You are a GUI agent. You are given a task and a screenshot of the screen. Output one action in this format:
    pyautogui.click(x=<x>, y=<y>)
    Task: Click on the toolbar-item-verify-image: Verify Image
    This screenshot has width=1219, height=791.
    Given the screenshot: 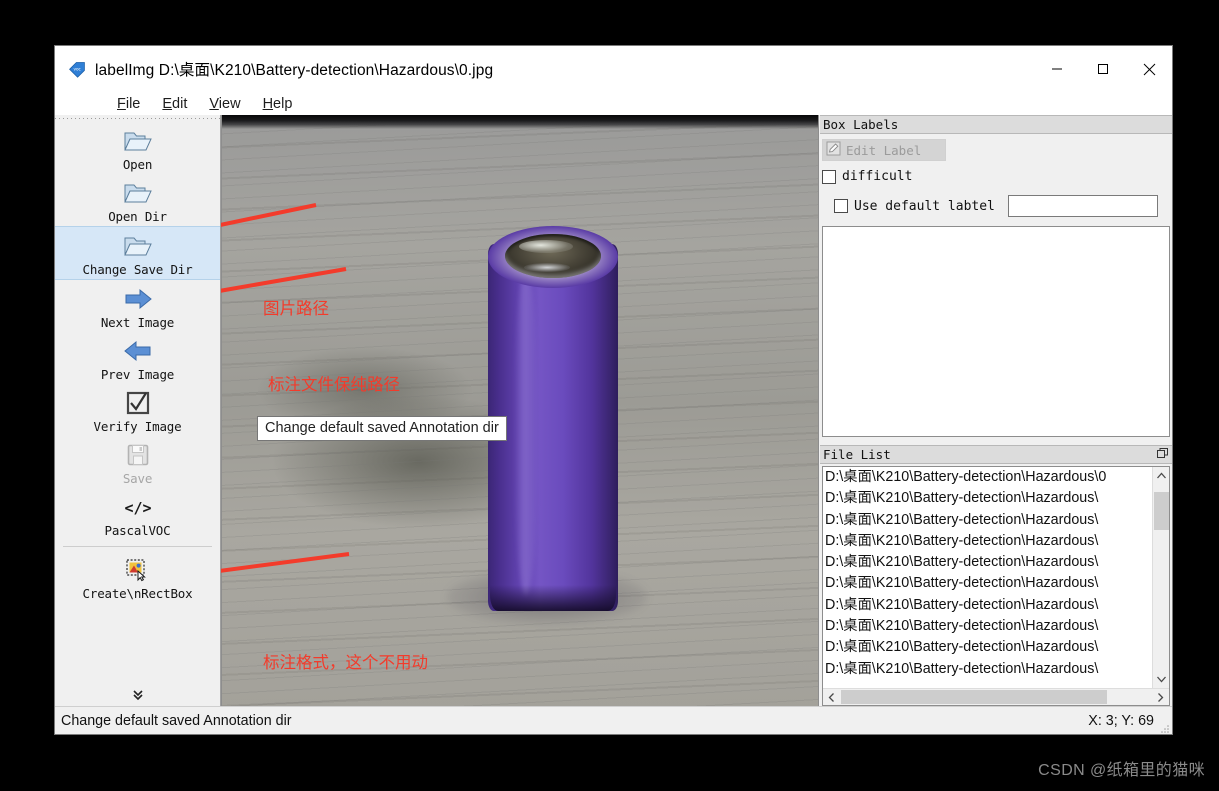 What is the action you would take?
    pyautogui.click(x=137, y=410)
    